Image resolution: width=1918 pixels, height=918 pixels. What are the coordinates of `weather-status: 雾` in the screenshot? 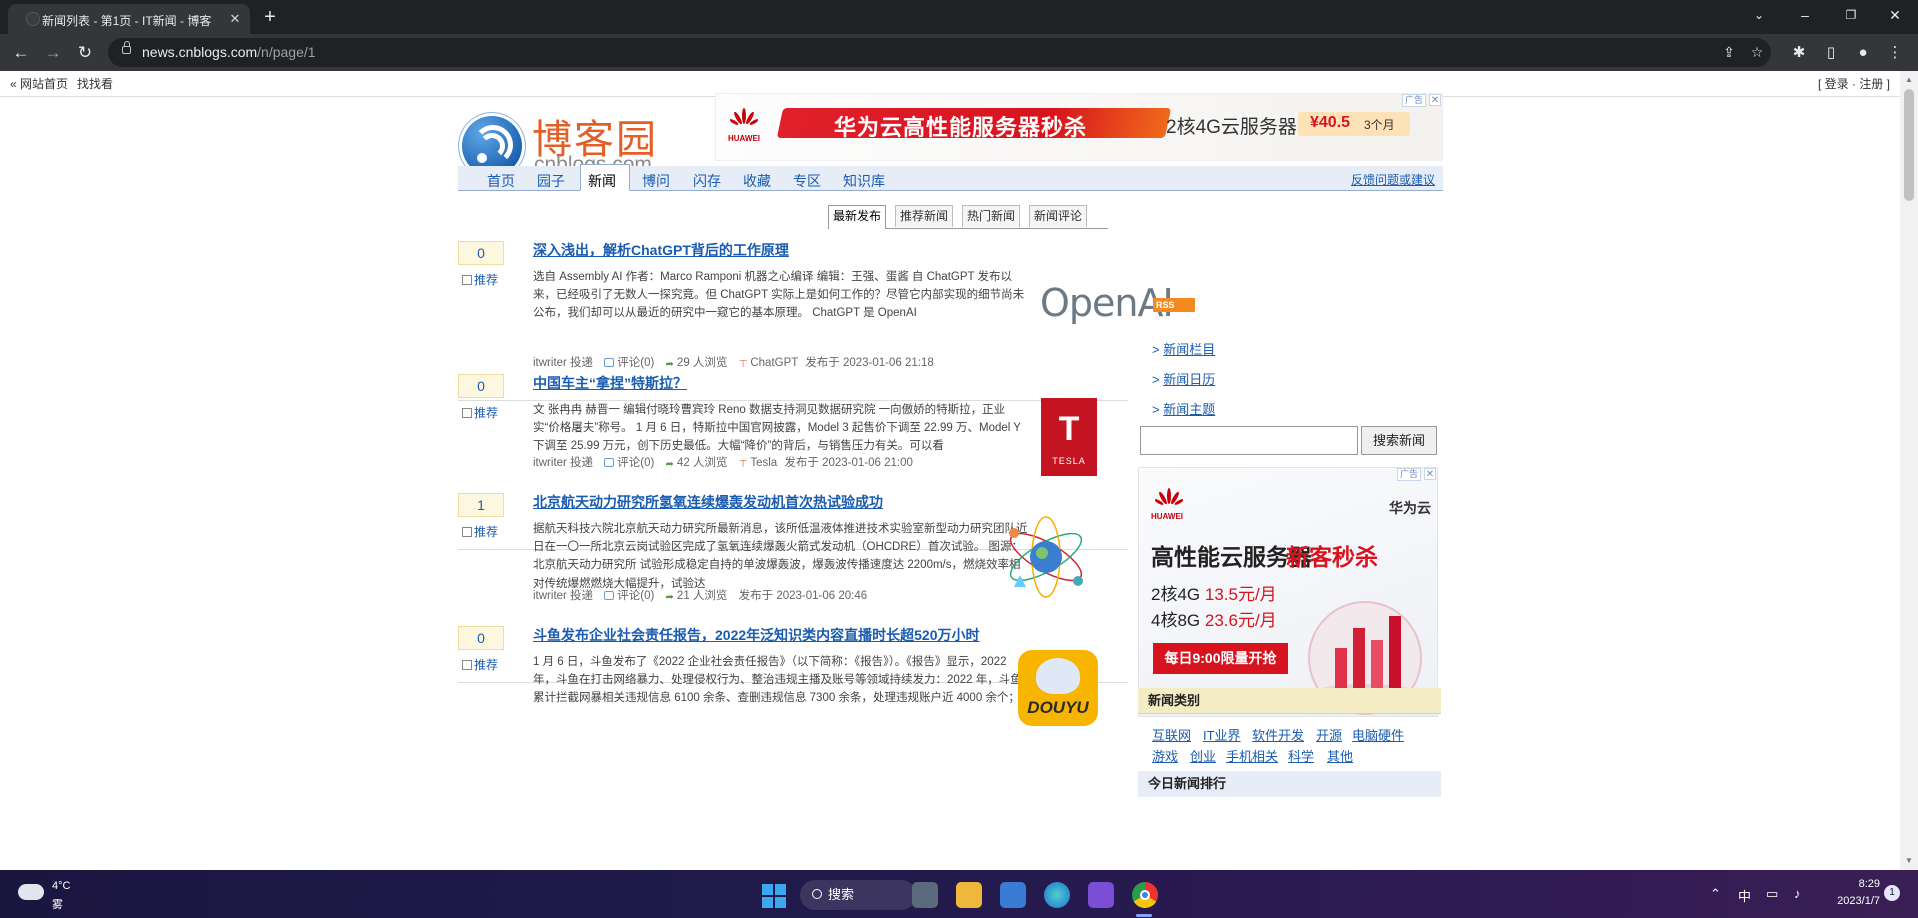 It's located at (57, 904).